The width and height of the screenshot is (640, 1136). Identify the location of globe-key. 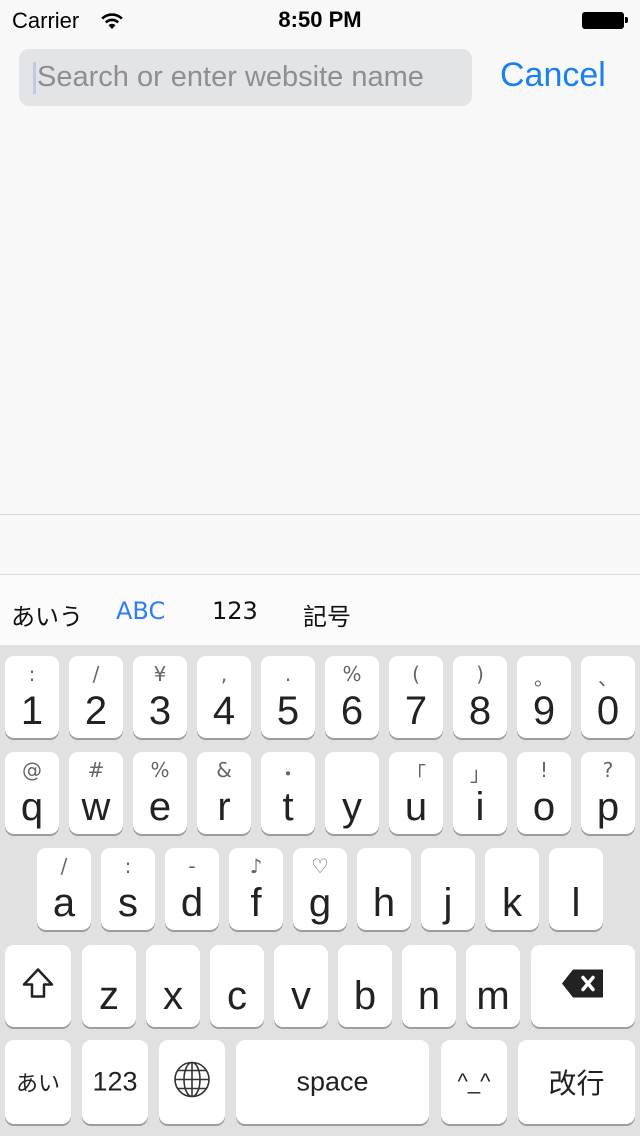
(192, 1082).